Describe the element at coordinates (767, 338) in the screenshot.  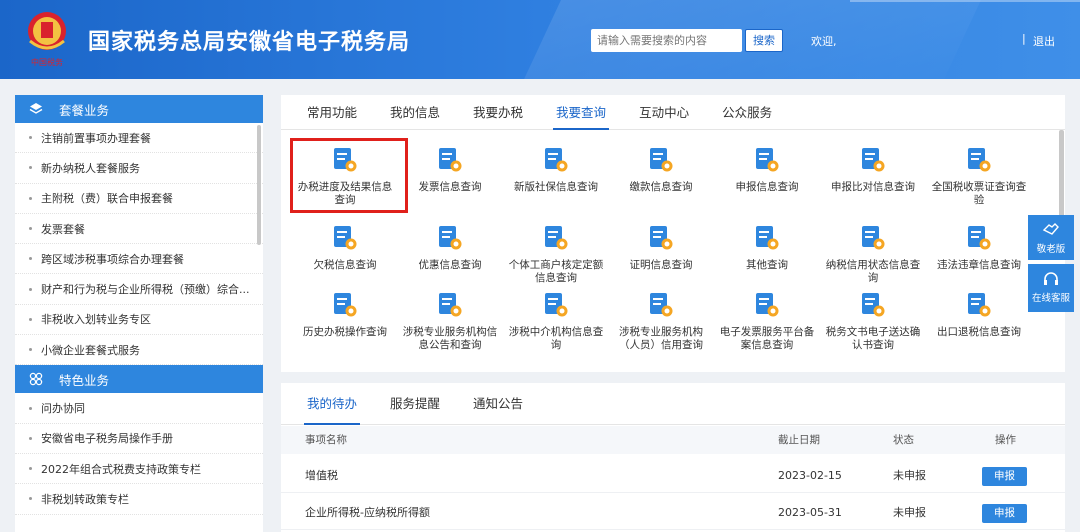
I see `function-item-label: 电子发票服务平台备案信息查询` at that location.